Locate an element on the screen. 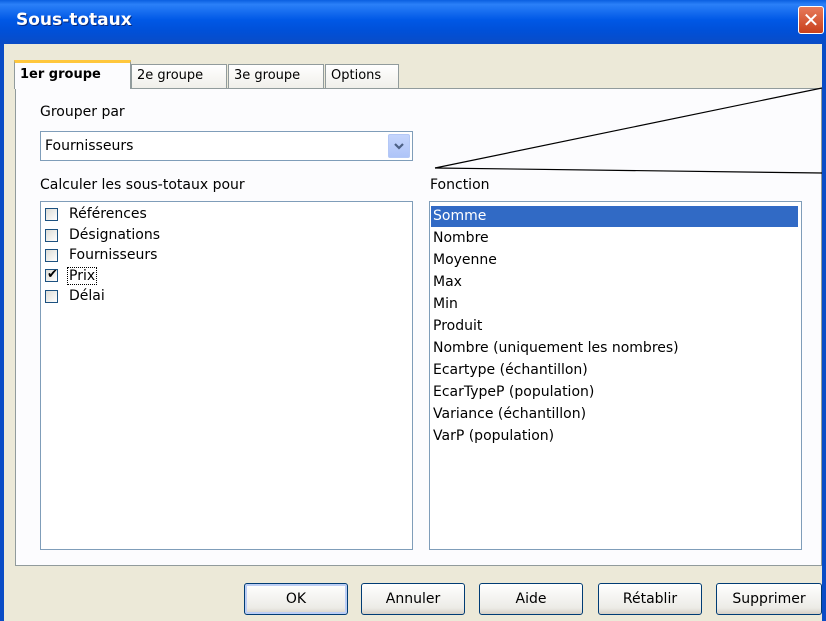 The height and width of the screenshot is (621, 826). checkbox-references is located at coordinates (51, 214).